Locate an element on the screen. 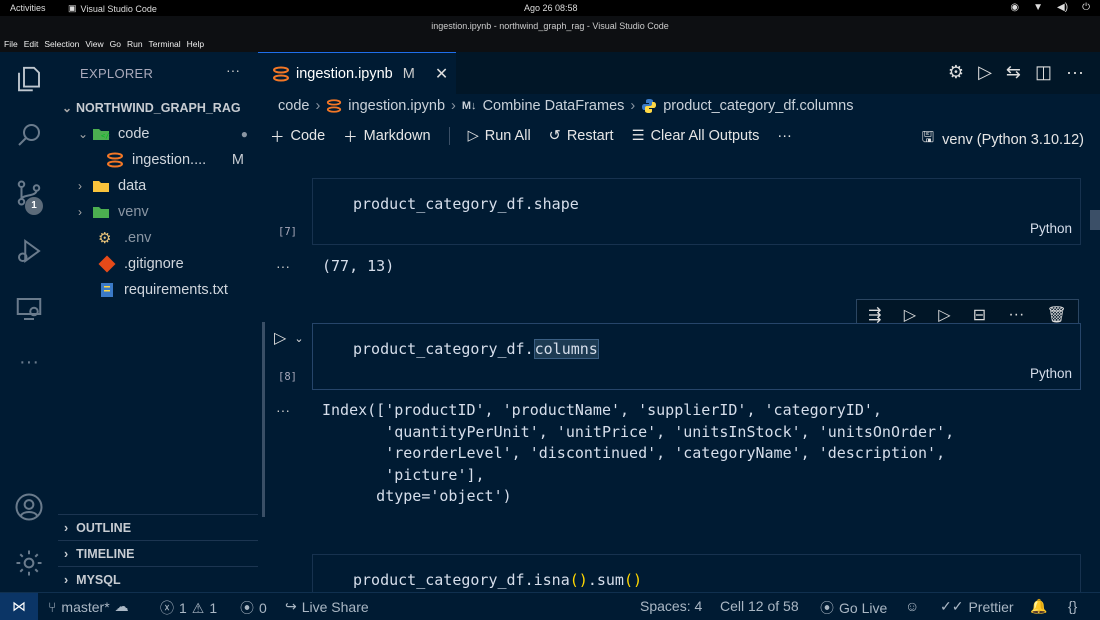 Image resolution: width=1100 pixels, height=620 pixels. cell-output: (77, 13) is located at coordinates (358, 266).